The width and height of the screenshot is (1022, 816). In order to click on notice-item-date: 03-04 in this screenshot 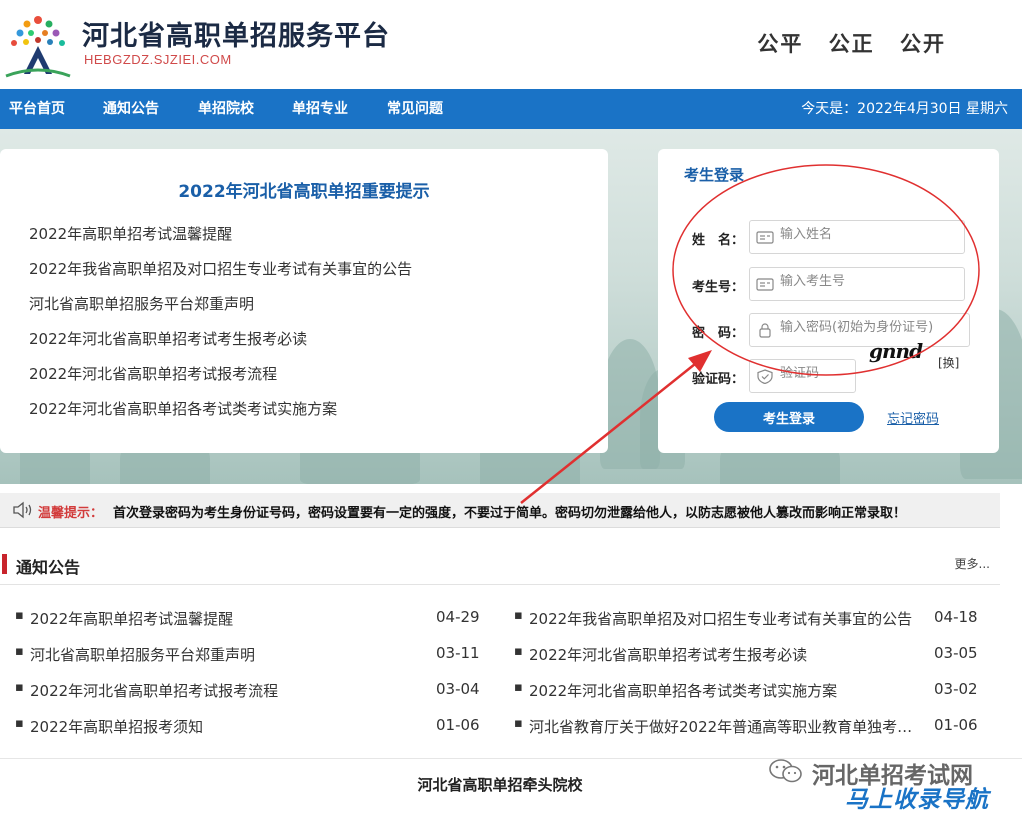, I will do `click(458, 689)`.